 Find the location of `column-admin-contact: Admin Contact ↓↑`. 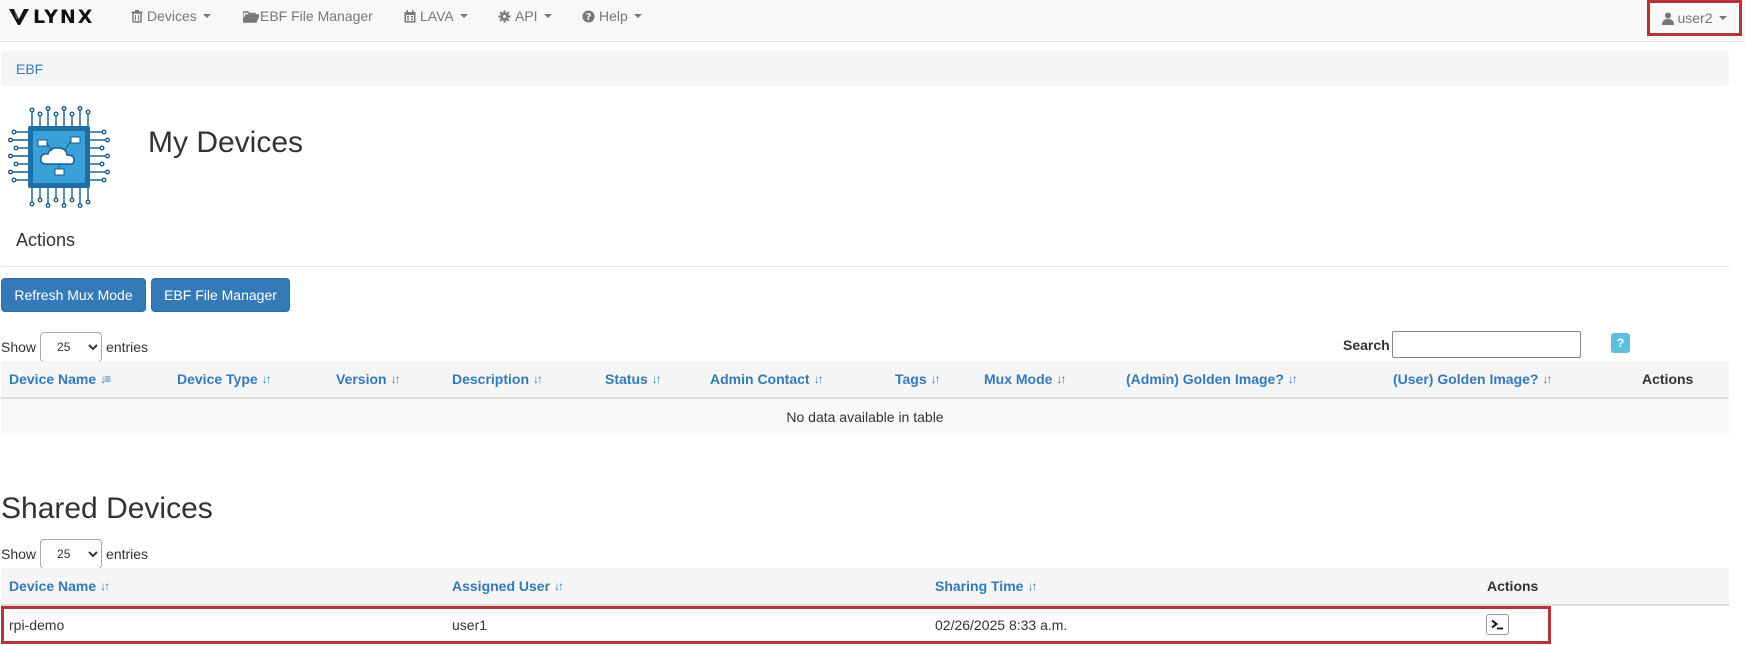

column-admin-contact: Admin Contact ↓↑ is located at coordinates (767, 379).